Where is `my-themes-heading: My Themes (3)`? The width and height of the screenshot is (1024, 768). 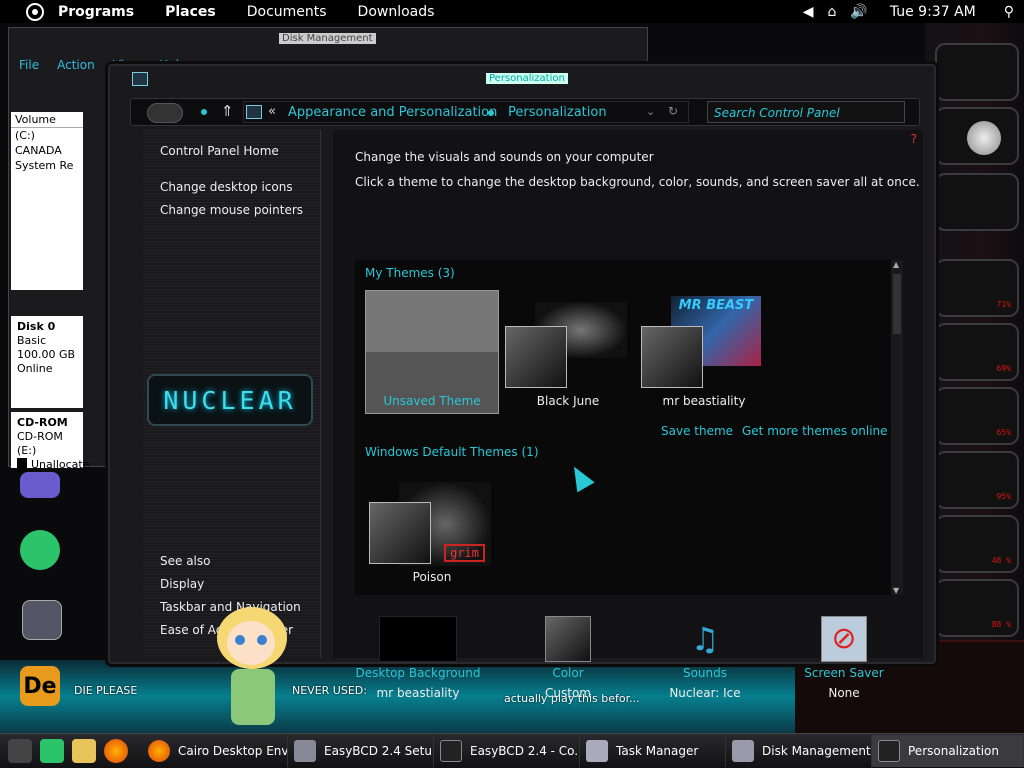
my-themes-heading: My Themes (3) is located at coordinates (410, 273).